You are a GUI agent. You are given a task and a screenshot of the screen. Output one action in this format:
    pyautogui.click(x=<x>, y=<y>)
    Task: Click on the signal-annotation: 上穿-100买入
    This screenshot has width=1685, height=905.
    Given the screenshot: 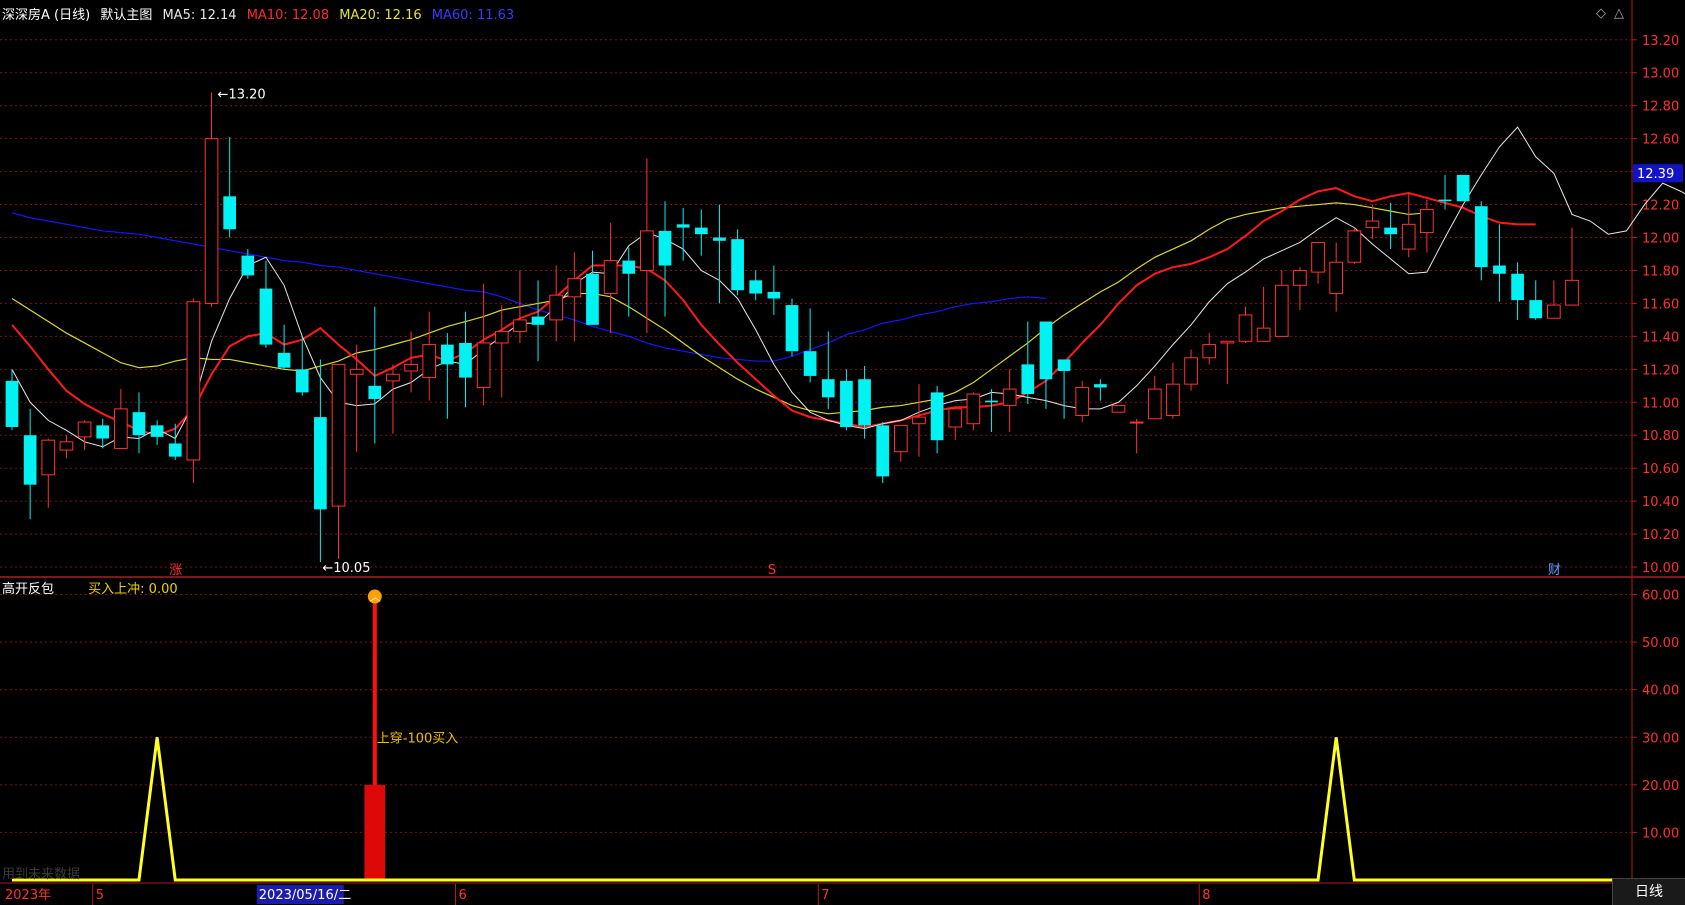 What is the action you would take?
    pyautogui.click(x=418, y=738)
    